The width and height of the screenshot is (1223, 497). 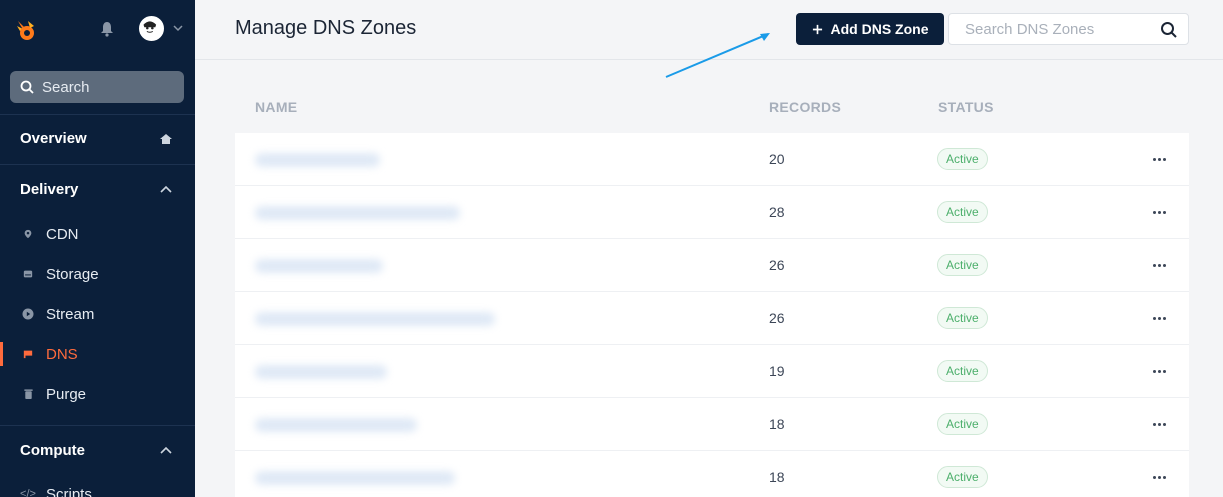 I want to click on add-dns-zone-label: Add DNS Zone, so click(x=879, y=29).